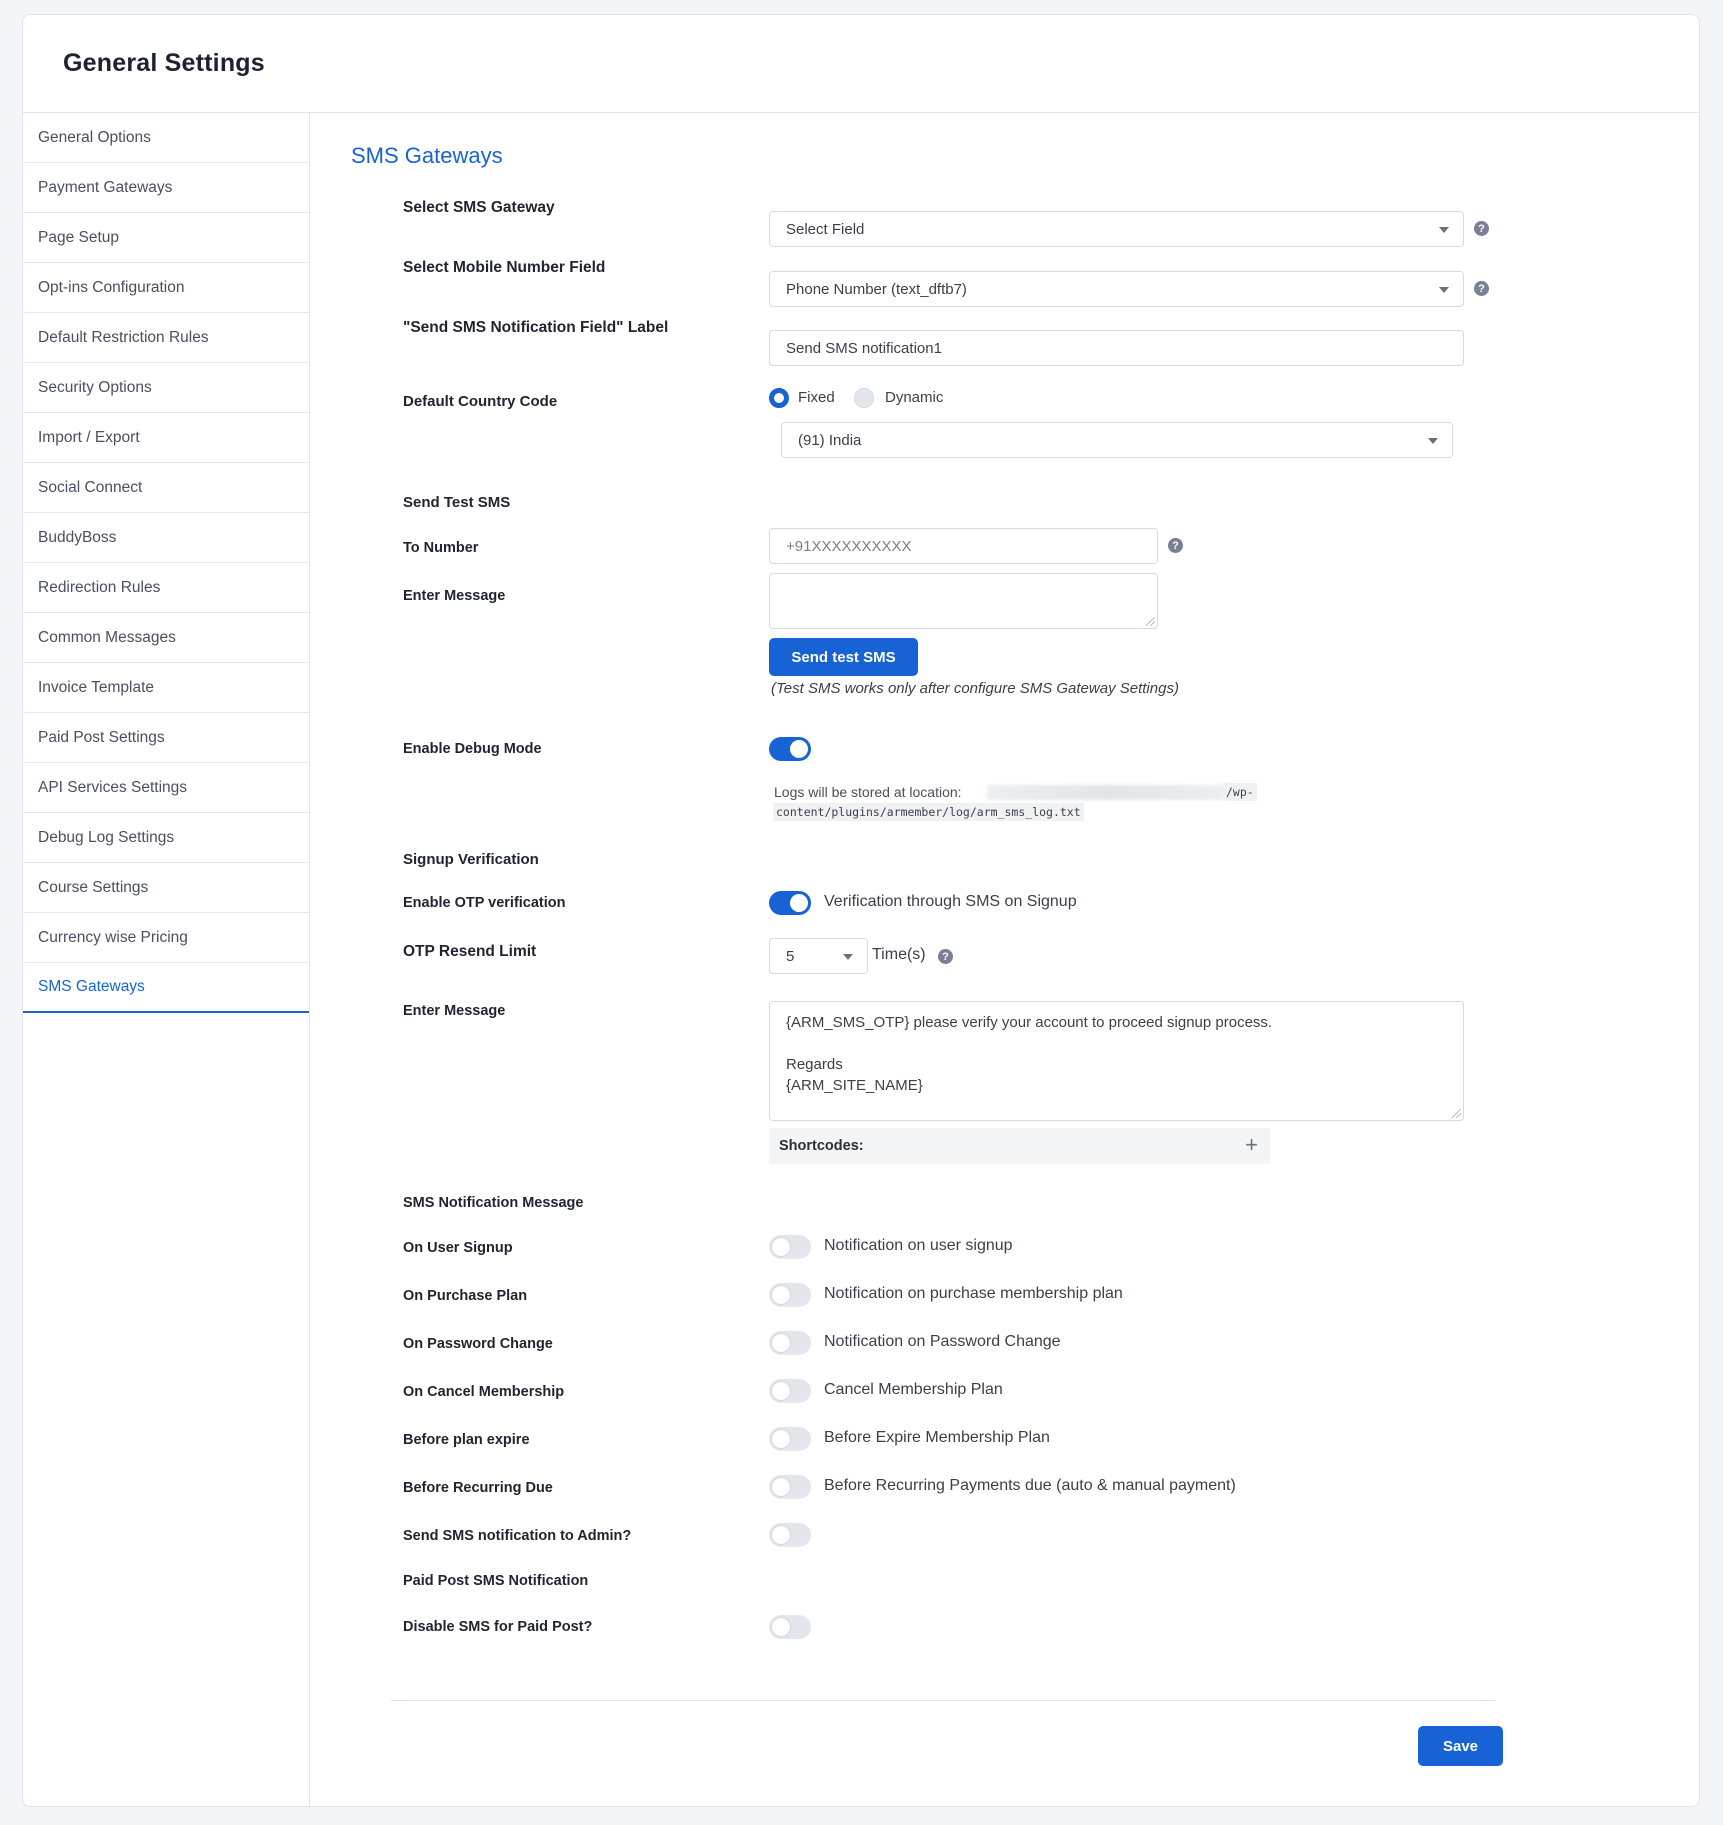 The image size is (1723, 1825). I want to click on admin-notification-label: Send SMS notification to Admin?, so click(517, 1536).